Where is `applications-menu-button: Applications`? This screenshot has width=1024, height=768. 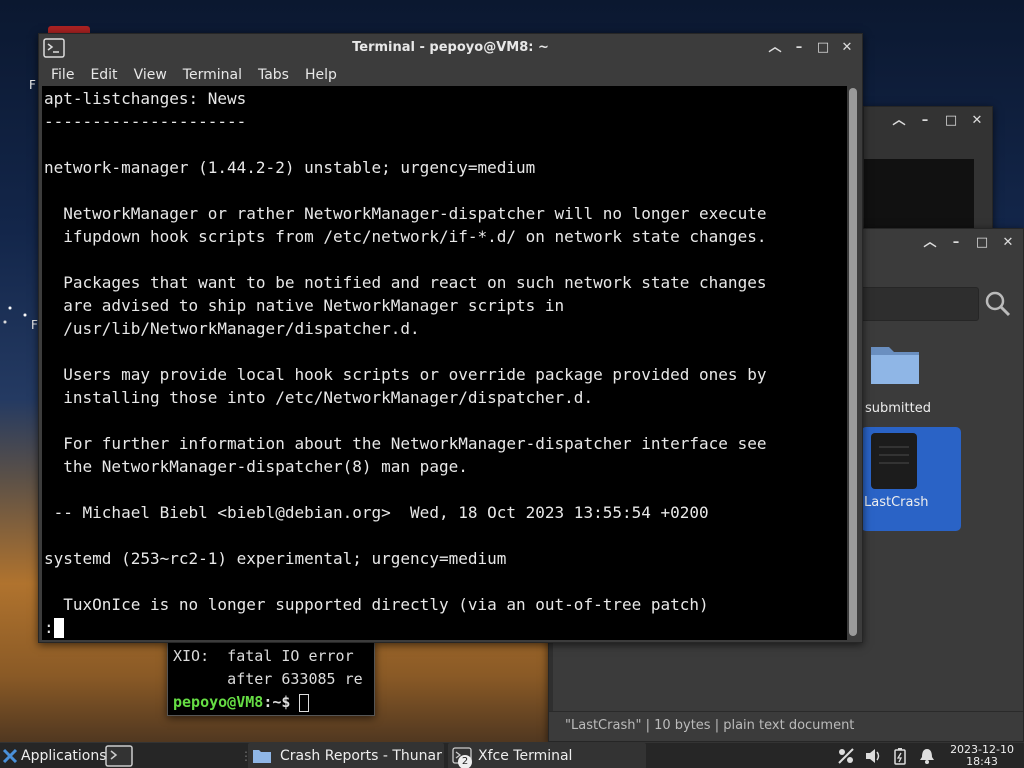
applications-menu-button: Applications is located at coordinates (54, 755).